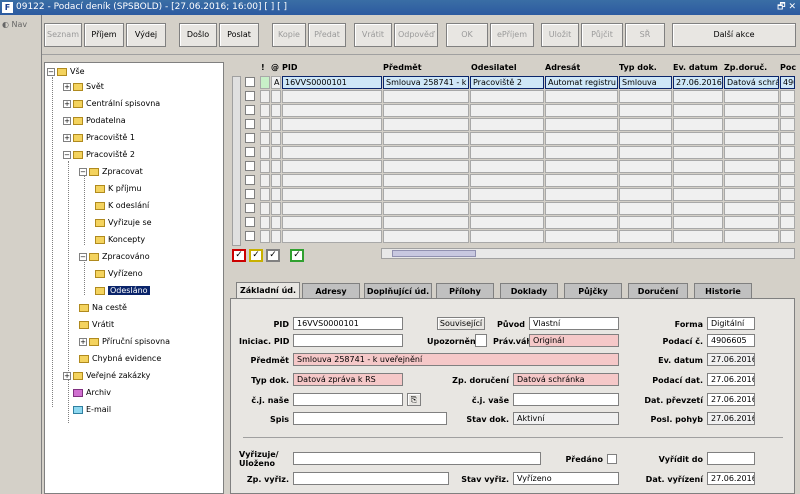 The image size is (800, 494). Describe the element at coordinates (92, 393) in the screenshot. I see `tree-item-archiv: Archiv` at that location.